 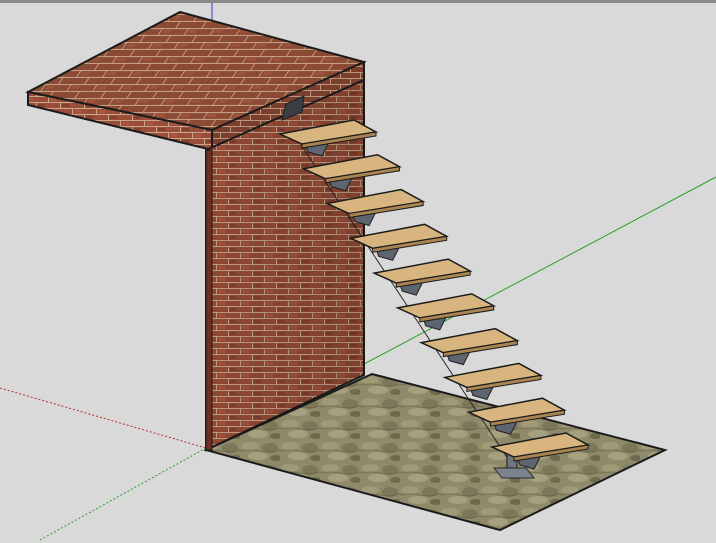 I want to click on axis-green, so click(x=123, y=494).